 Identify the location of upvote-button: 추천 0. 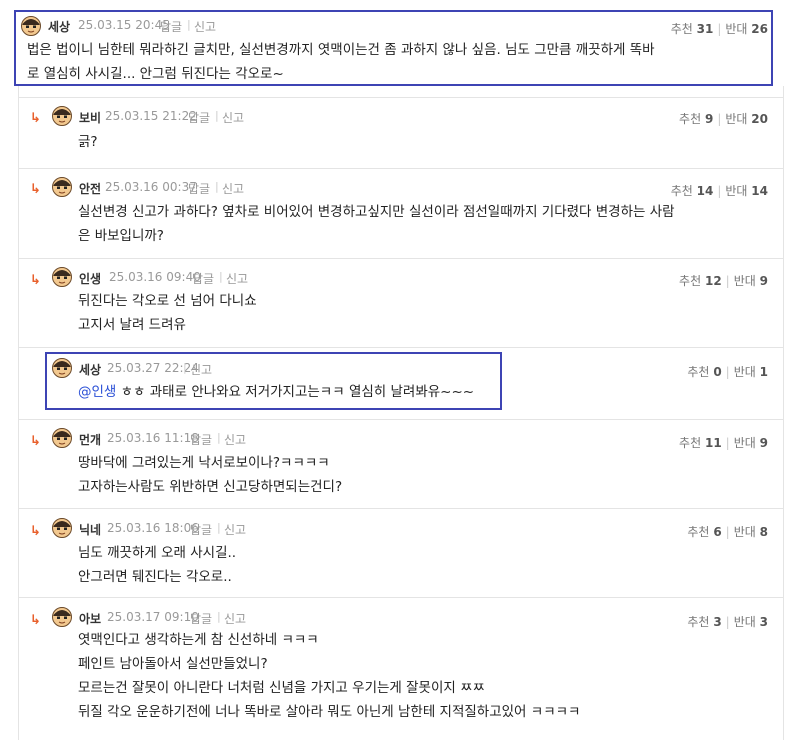
(704, 372).